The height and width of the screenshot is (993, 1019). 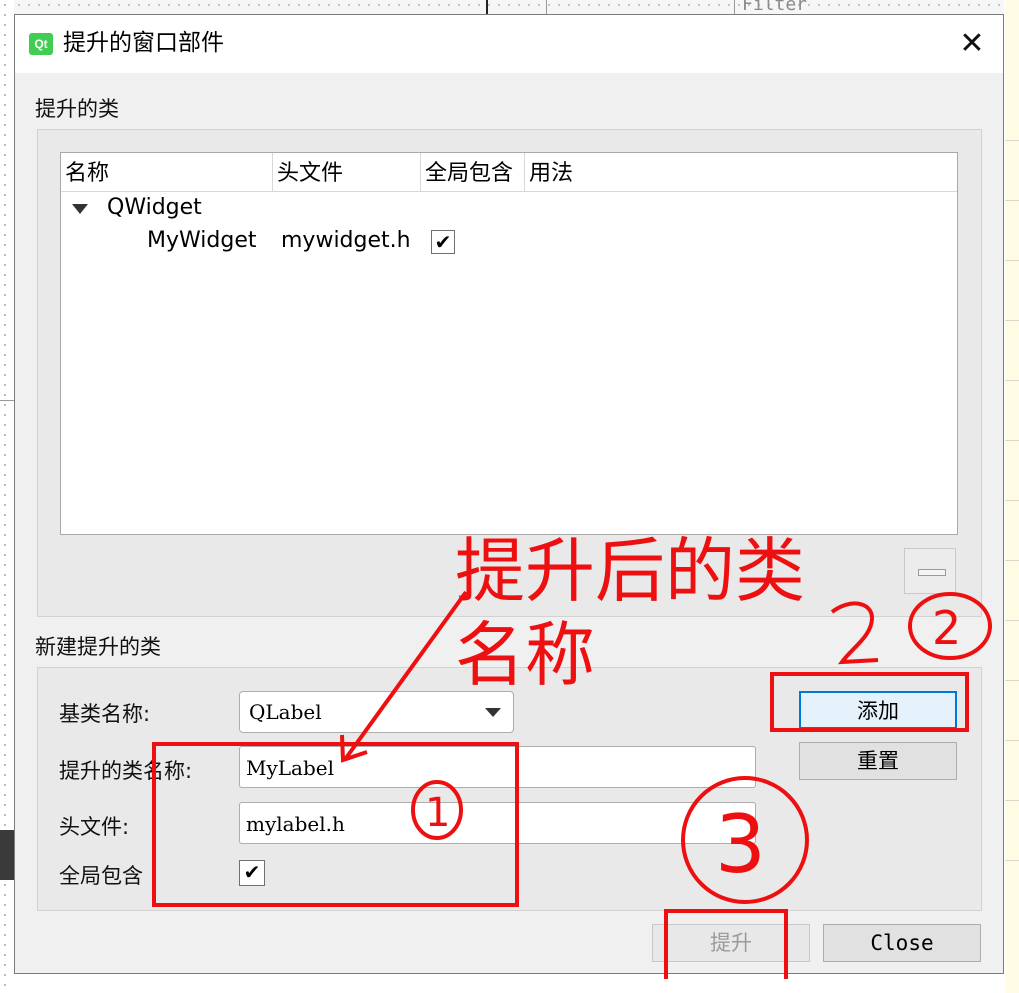 I want to click on dialog-title: 提升的窗口部件, so click(x=143, y=43).